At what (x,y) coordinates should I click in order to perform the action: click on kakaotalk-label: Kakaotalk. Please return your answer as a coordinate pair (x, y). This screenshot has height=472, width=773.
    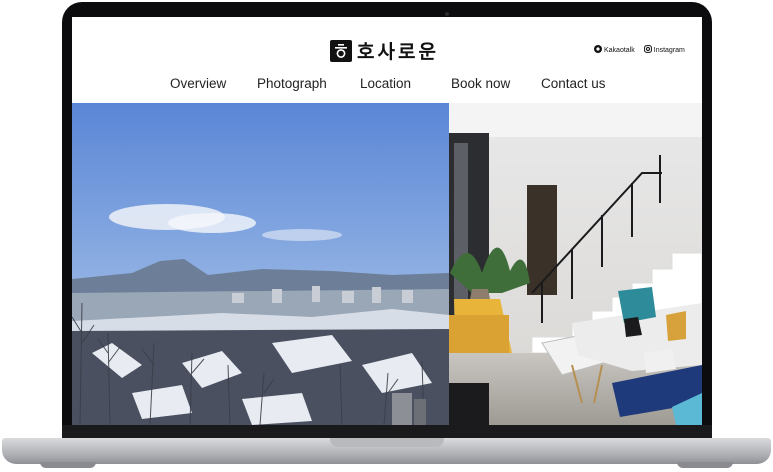
    Looking at the image, I should click on (619, 50).